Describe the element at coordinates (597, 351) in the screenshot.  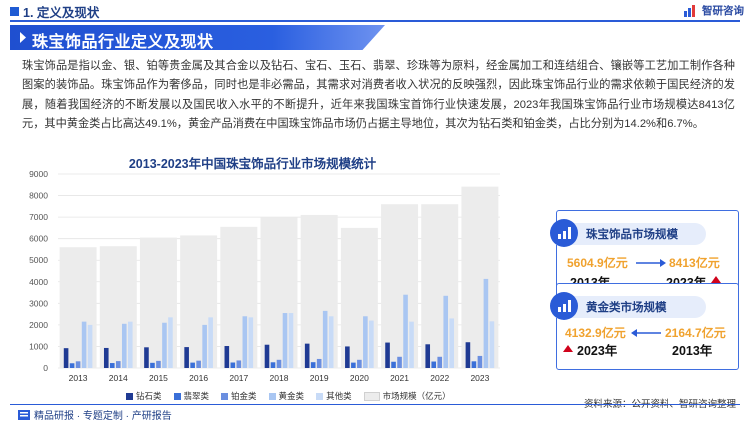
I see `year-left: 2023年` at that location.